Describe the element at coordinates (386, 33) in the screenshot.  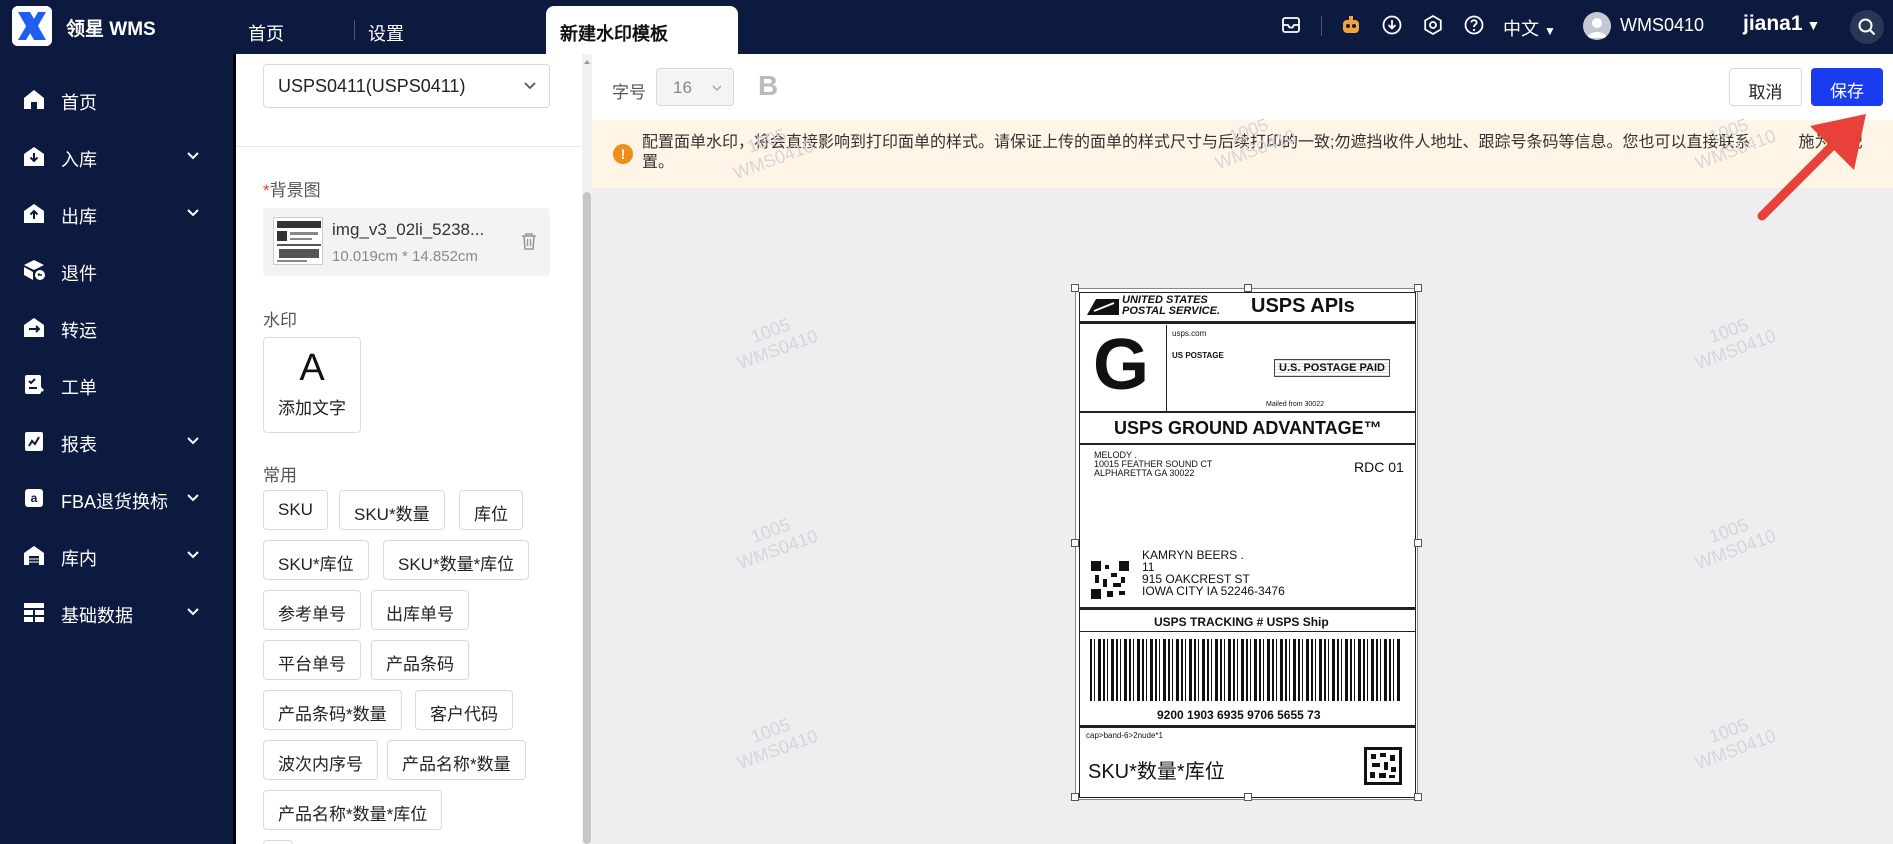
I see `tab-settings: 设置` at that location.